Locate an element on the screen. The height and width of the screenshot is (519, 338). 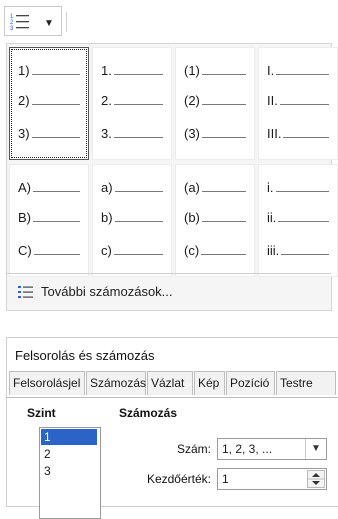
svg-text: 3 is located at coordinates (12, 29).